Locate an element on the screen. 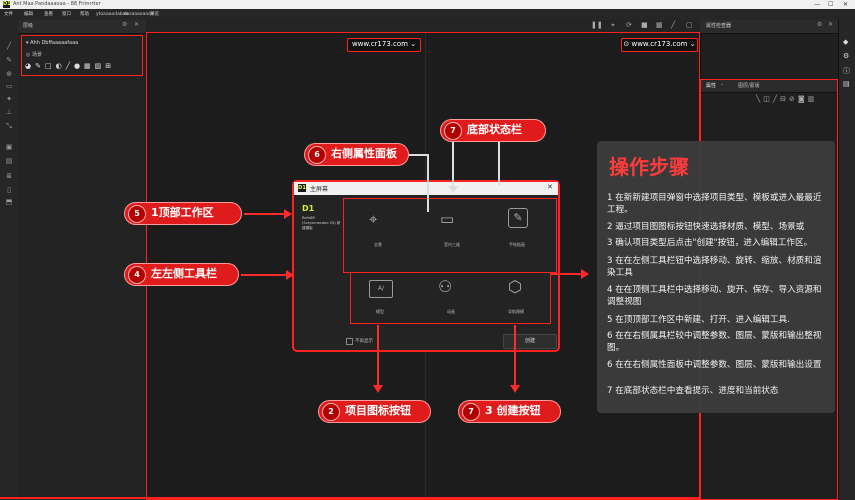 The height and width of the screenshot is (500, 855). create-button: 创建 is located at coordinates (530, 341).